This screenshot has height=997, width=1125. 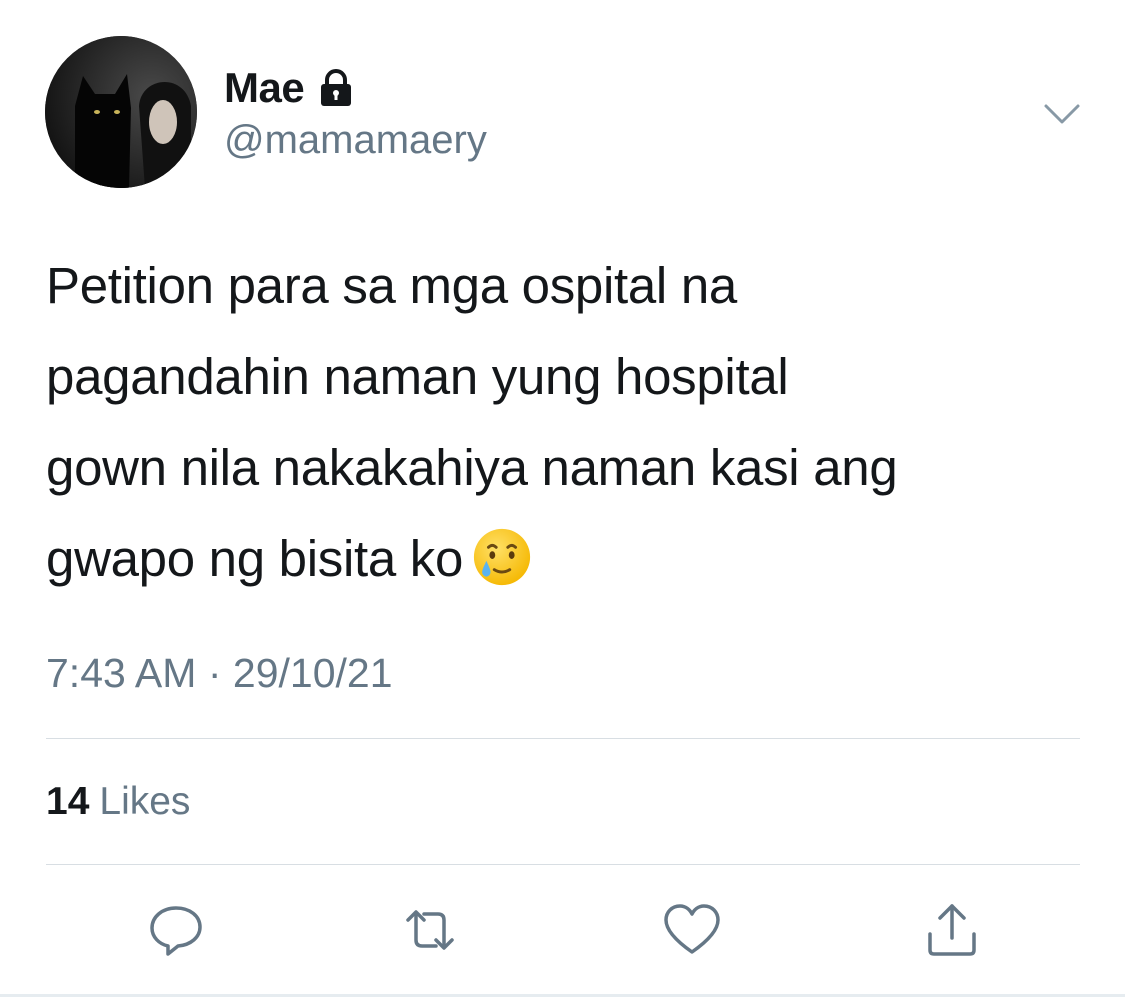 I want to click on avatar, so click(x=121, y=112).